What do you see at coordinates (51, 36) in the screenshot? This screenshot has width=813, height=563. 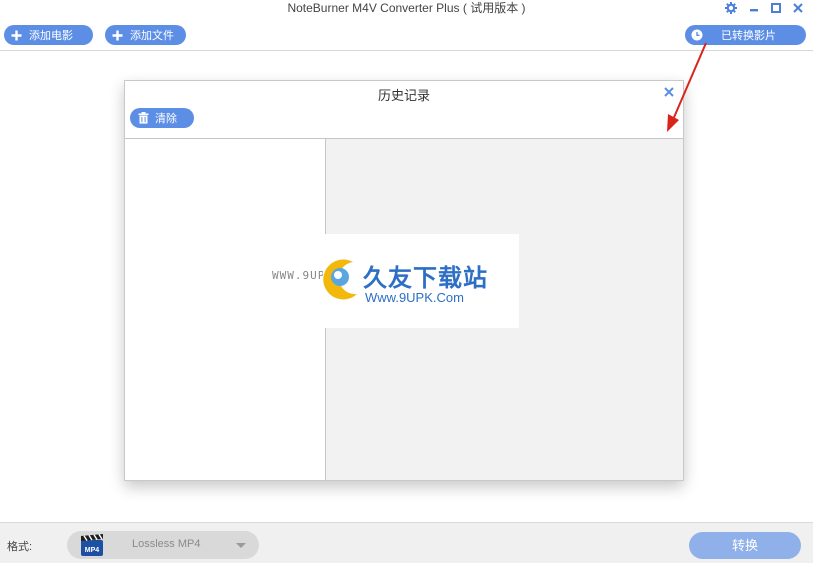 I see `add-movie-label: 添加电影` at bounding box center [51, 36].